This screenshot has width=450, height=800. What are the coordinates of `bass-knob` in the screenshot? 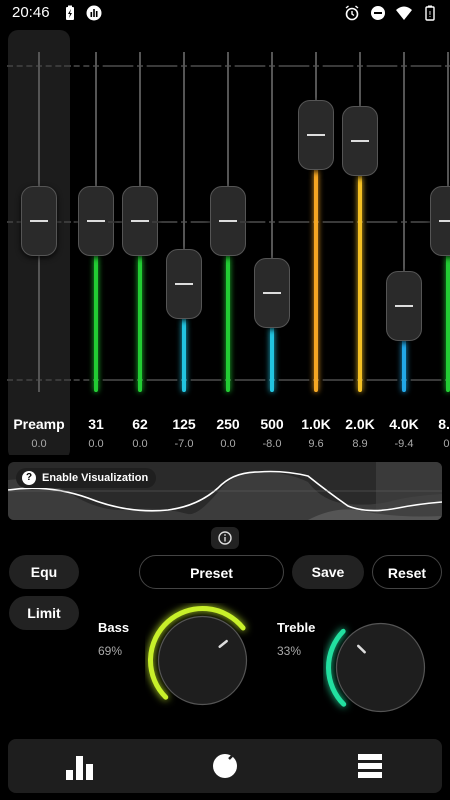 It's located at (202, 660).